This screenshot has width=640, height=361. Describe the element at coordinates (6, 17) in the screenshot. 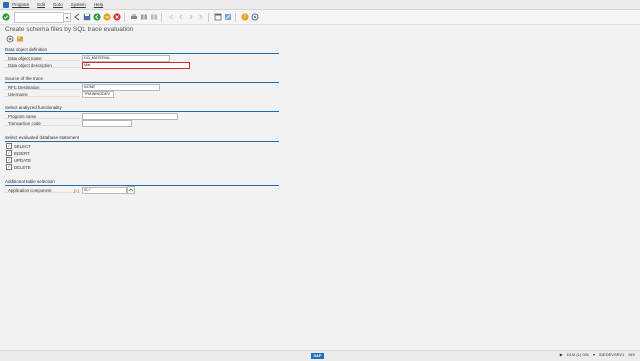

I see `enter-icon` at that location.